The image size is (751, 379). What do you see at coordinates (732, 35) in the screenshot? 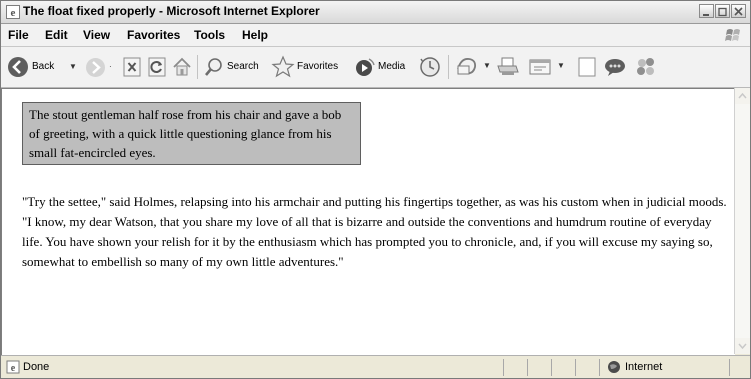
I see `windows-logo-icon` at bounding box center [732, 35].